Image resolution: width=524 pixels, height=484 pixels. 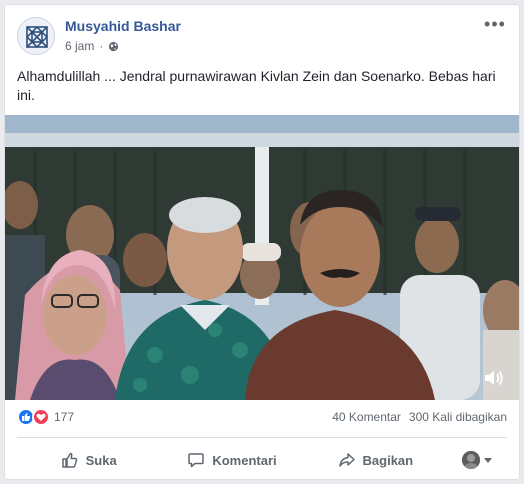 I want to click on reaction-count: 177, so click(x=64, y=417).